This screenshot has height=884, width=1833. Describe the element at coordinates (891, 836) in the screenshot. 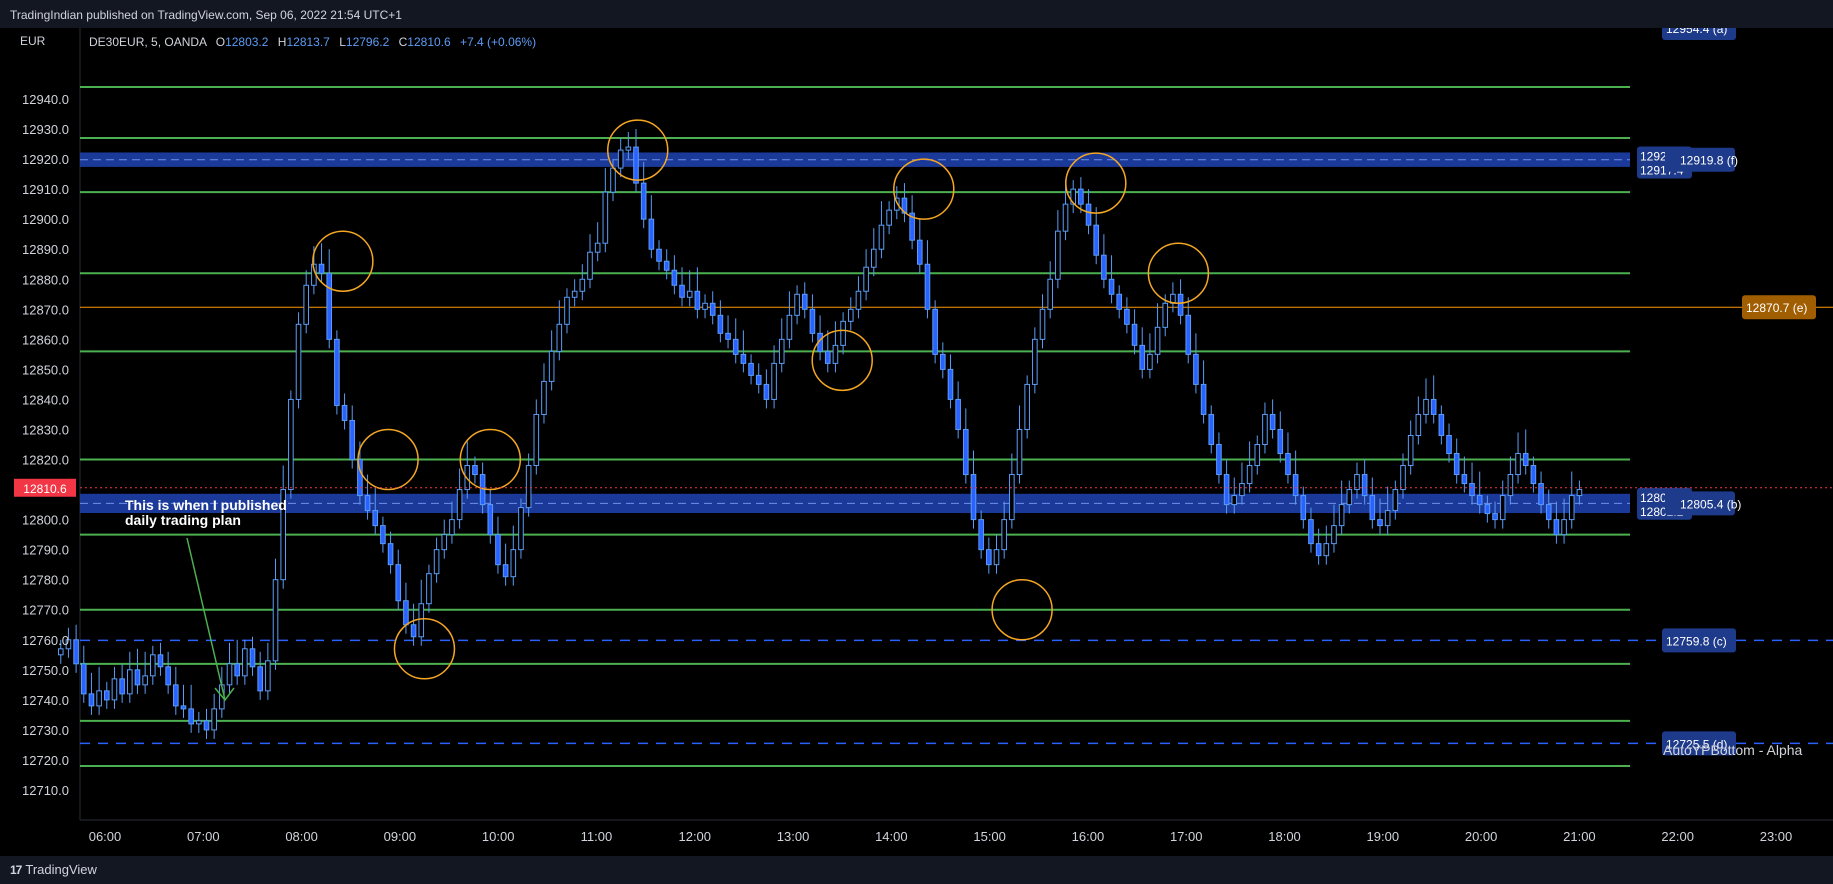

I see `x-tick-label: 14:00` at that location.